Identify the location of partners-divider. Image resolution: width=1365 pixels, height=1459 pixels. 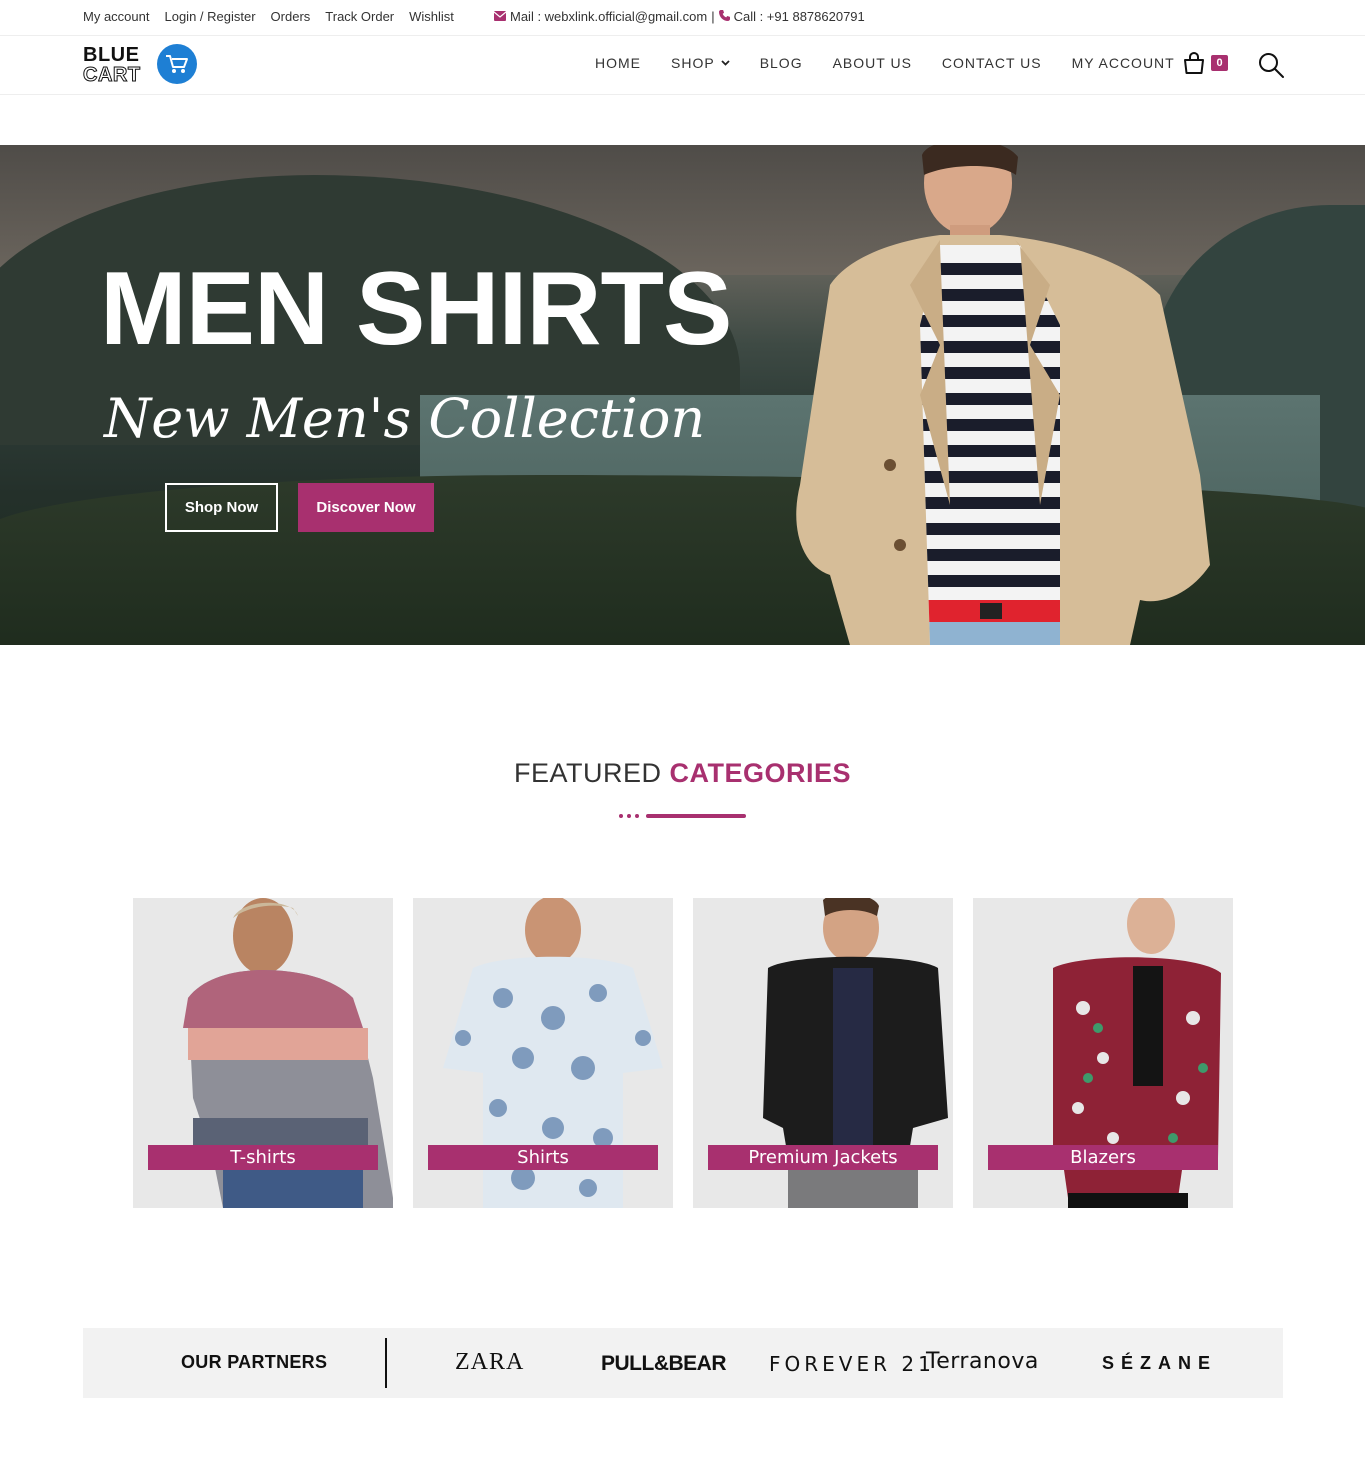
(386, 1363).